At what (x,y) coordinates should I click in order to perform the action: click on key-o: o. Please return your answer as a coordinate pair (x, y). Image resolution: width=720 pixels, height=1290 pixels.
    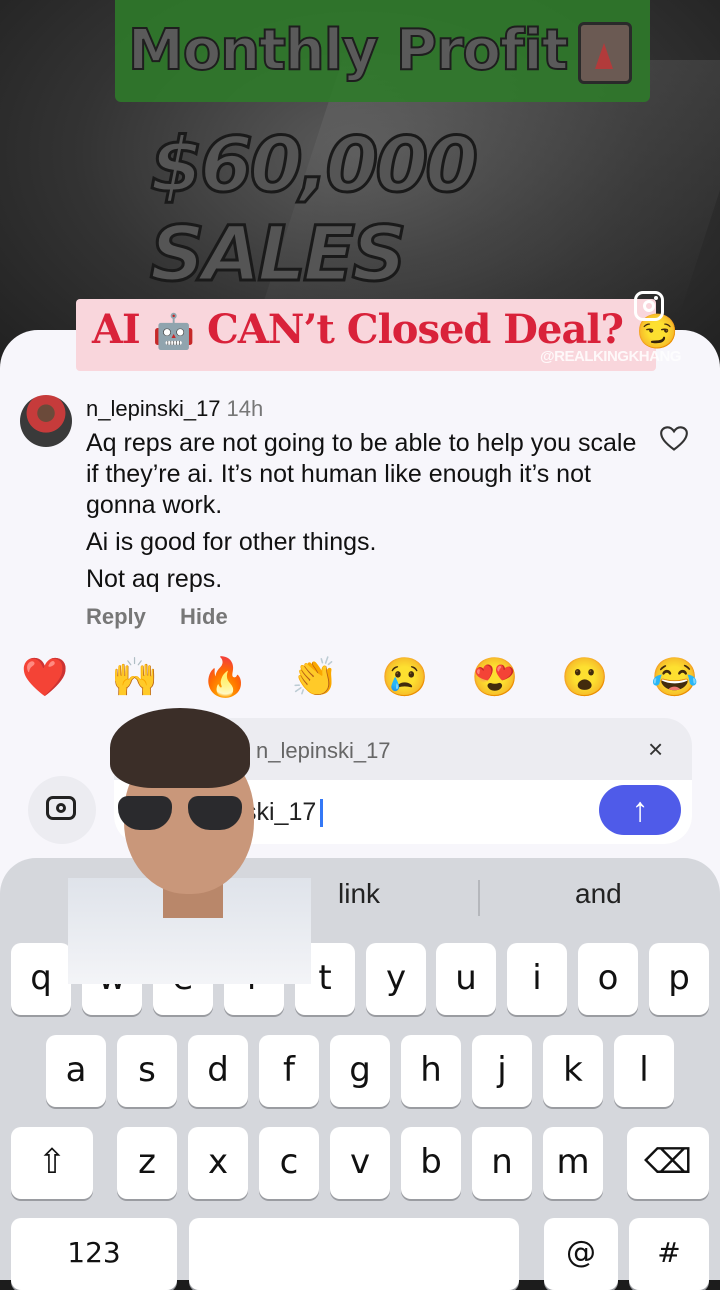
    Looking at the image, I should click on (608, 979).